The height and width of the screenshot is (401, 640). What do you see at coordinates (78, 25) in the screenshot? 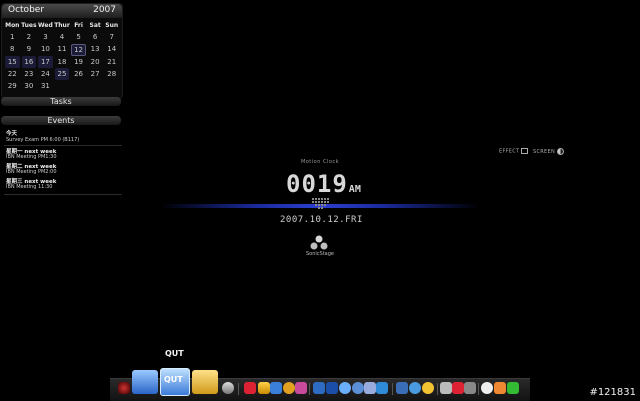
I see `calendar-day-header: Fri` at bounding box center [78, 25].